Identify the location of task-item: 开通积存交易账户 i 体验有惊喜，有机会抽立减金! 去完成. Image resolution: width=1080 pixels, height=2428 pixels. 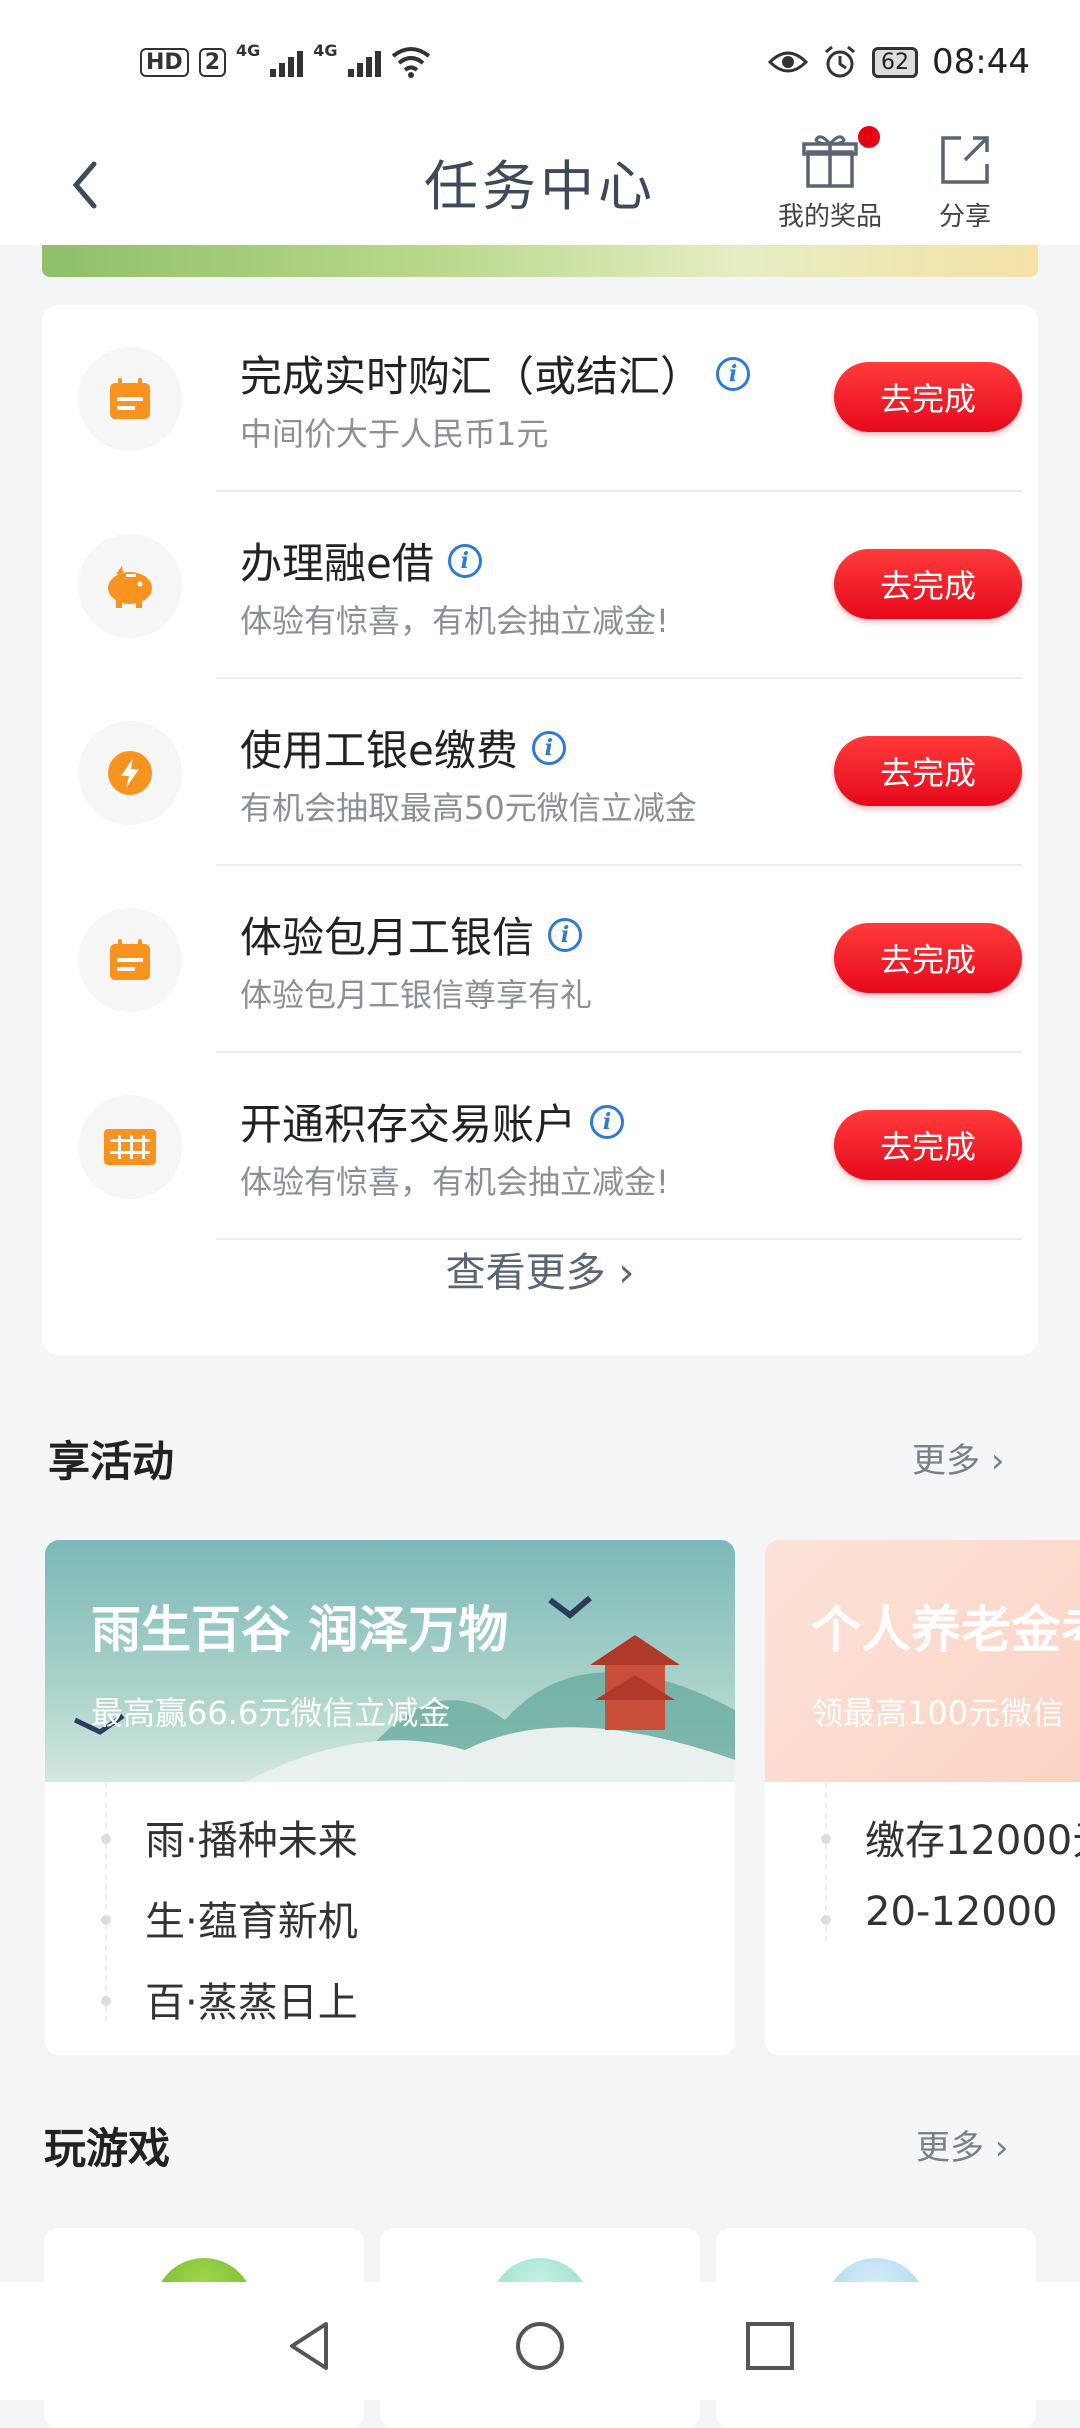
(540, 1146).